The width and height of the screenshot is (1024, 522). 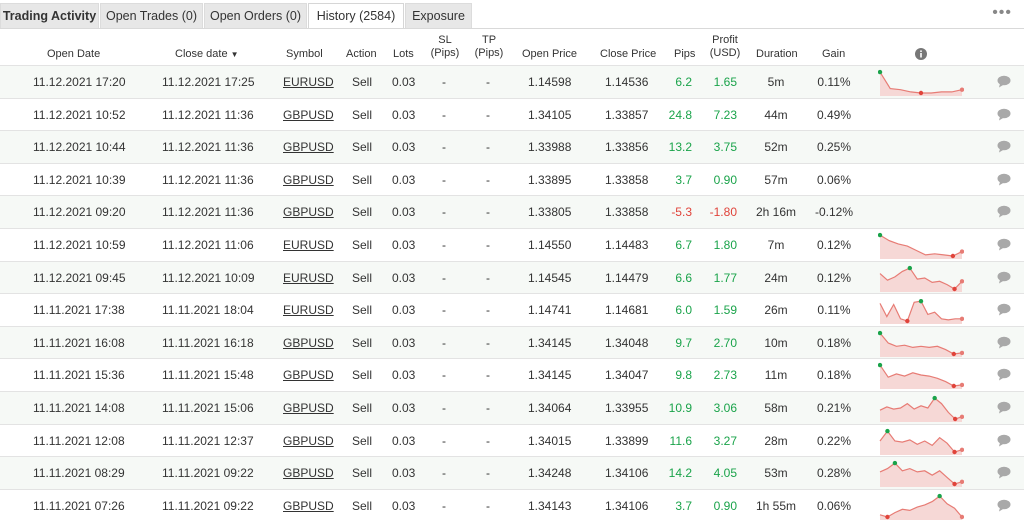 What do you see at coordinates (725, 82) in the screenshot?
I see `profit-cell: 1.65` at bounding box center [725, 82].